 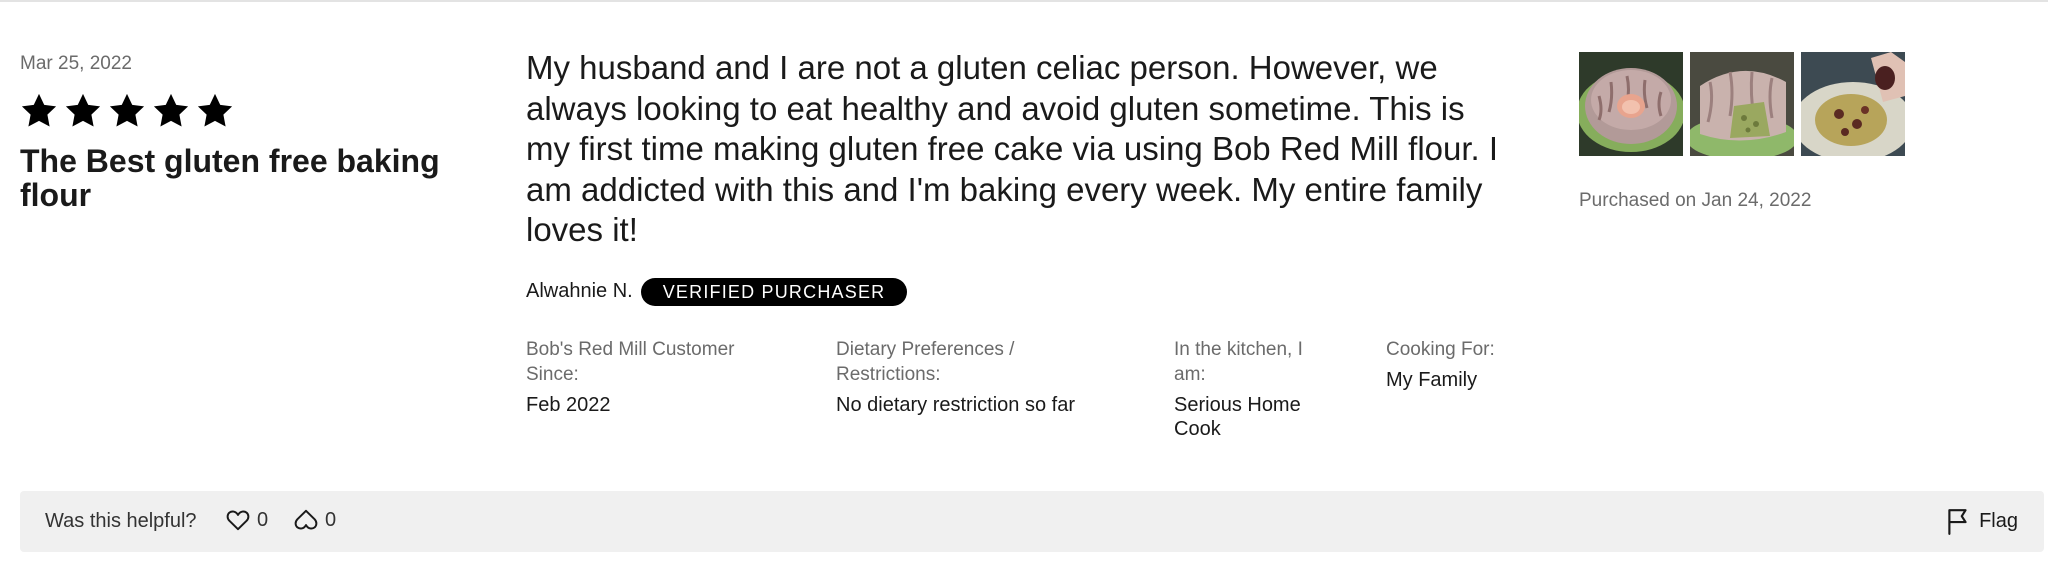 What do you see at coordinates (121, 521) in the screenshot?
I see `helpful-label: Was this helpful?` at bounding box center [121, 521].